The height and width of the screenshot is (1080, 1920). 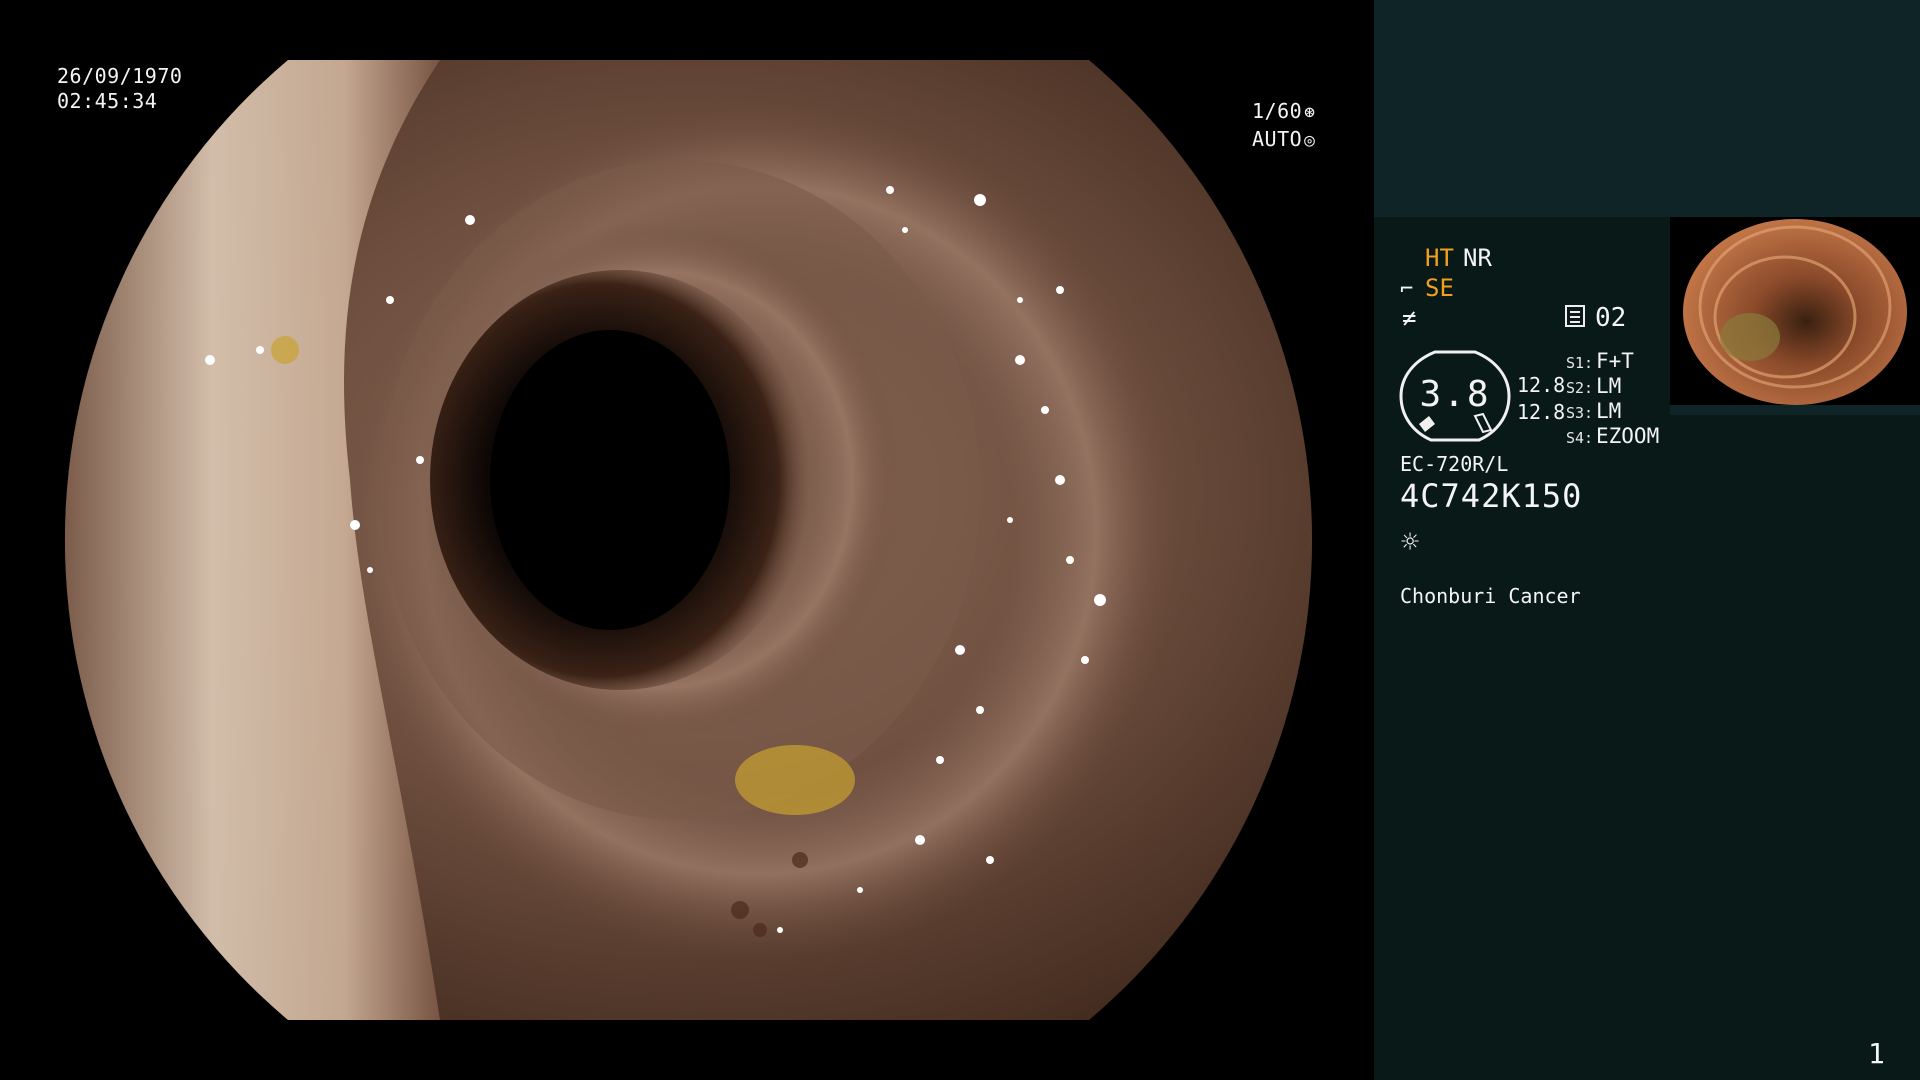 What do you see at coordinates (1541, 385) in the screenshot?
I see `value-a: 12.8` at bounding box center [1541, 385].